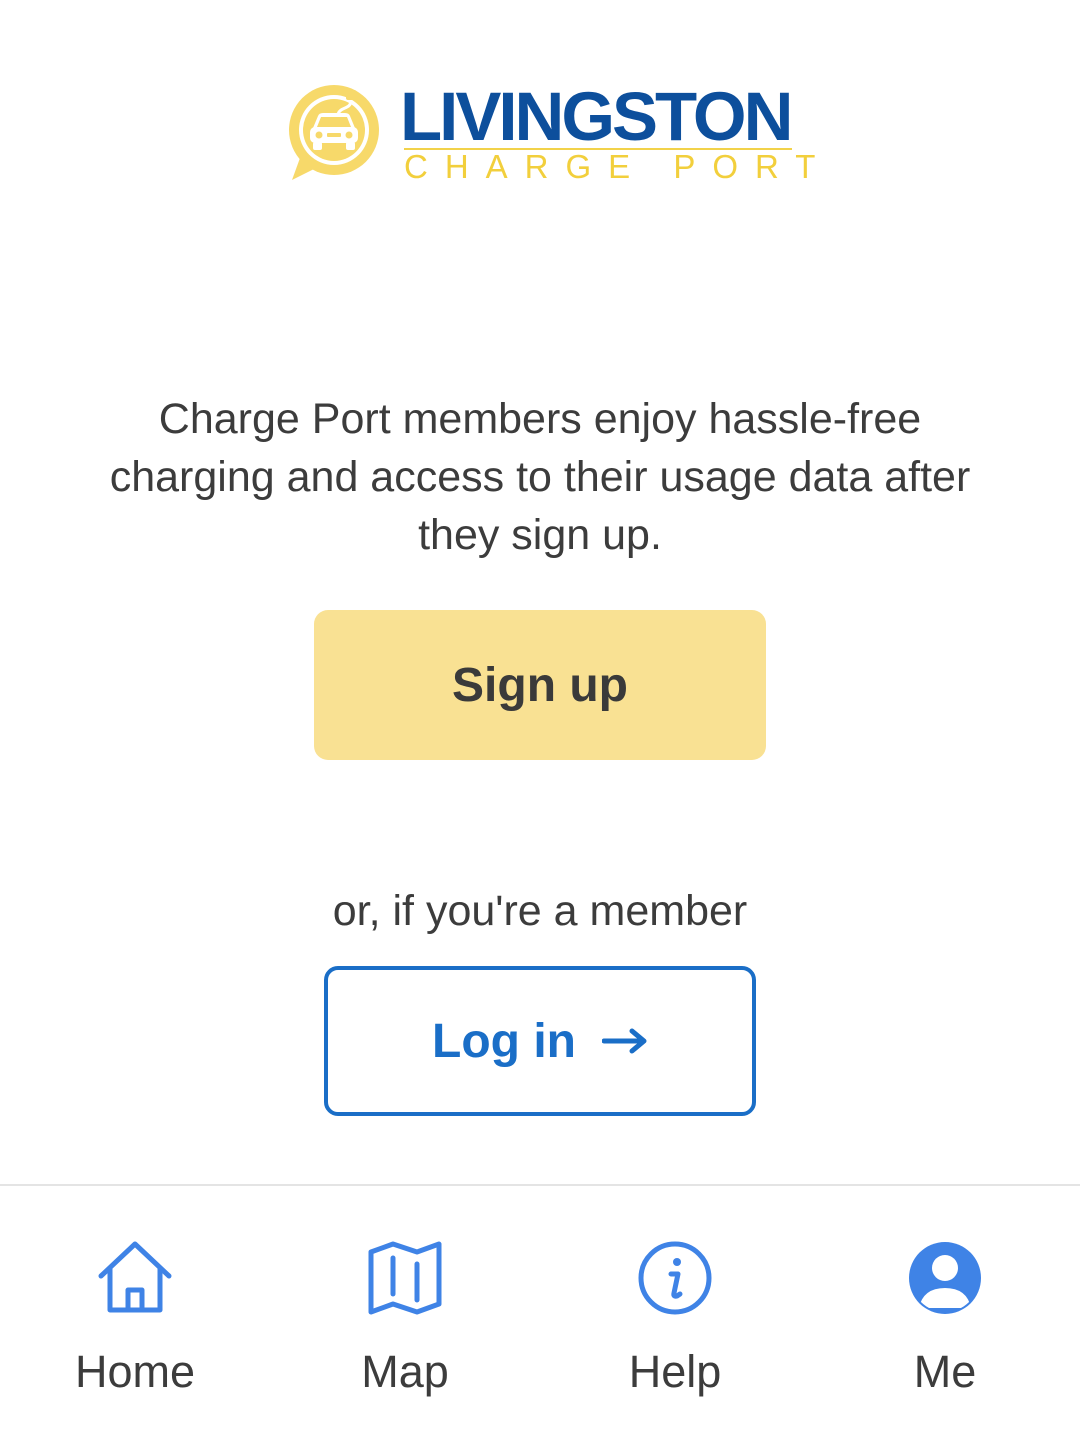  I want to click on sign-up-button: Sign up, so click(540, 685).